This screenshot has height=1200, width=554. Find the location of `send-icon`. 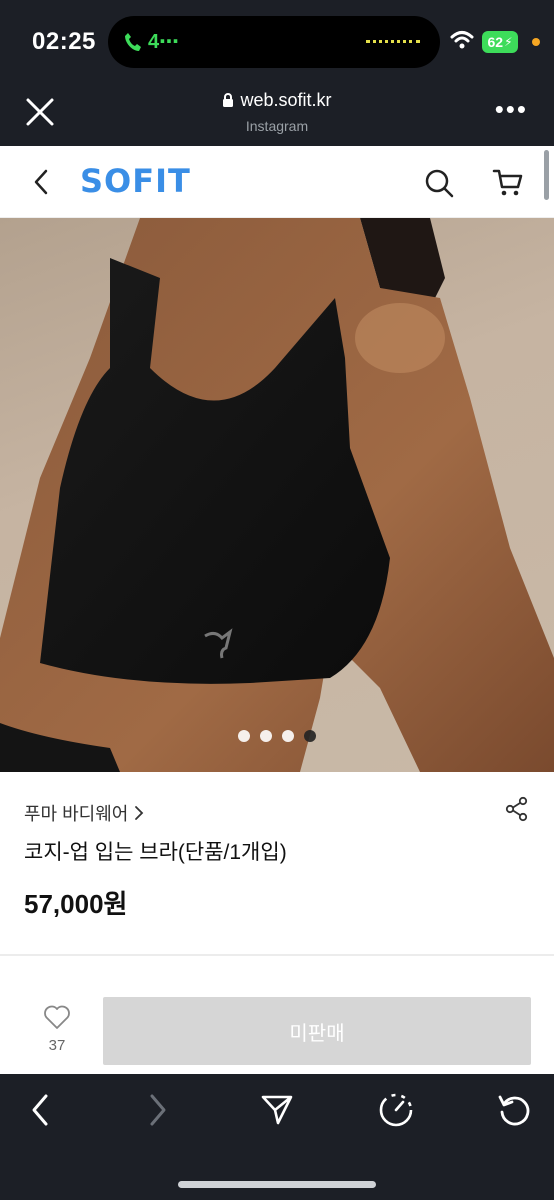

send-icon is located at coordinates (277, 1109).